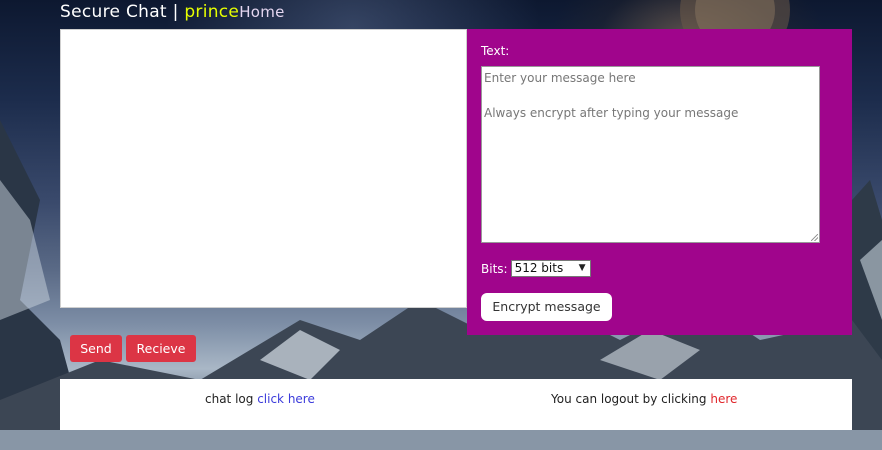 This screenshot has height=450, width=882. Describe the element at coordinates (611, 113) in the screenshot. I see `message-placeholder-line2: Always encrypt after typing your message` at that location.